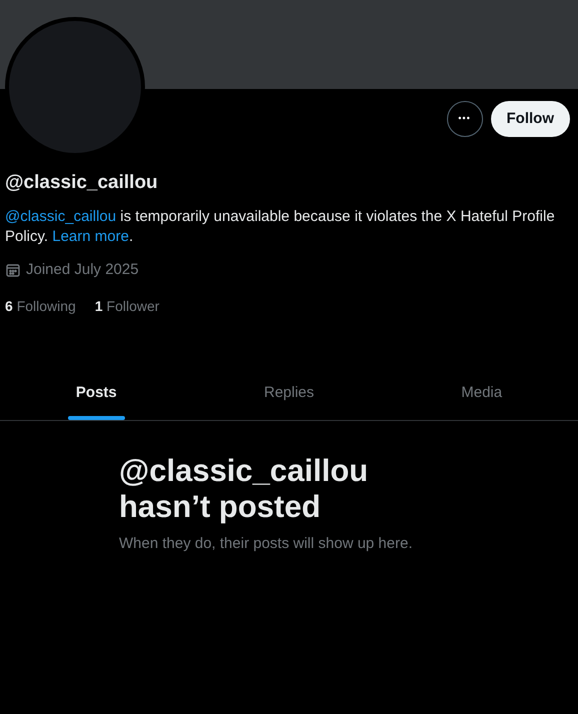  What do you see at coordinates (60, 216) in the screenshot?
I see `bio-link: @classic_caillou` at bounding box center [60, 216].